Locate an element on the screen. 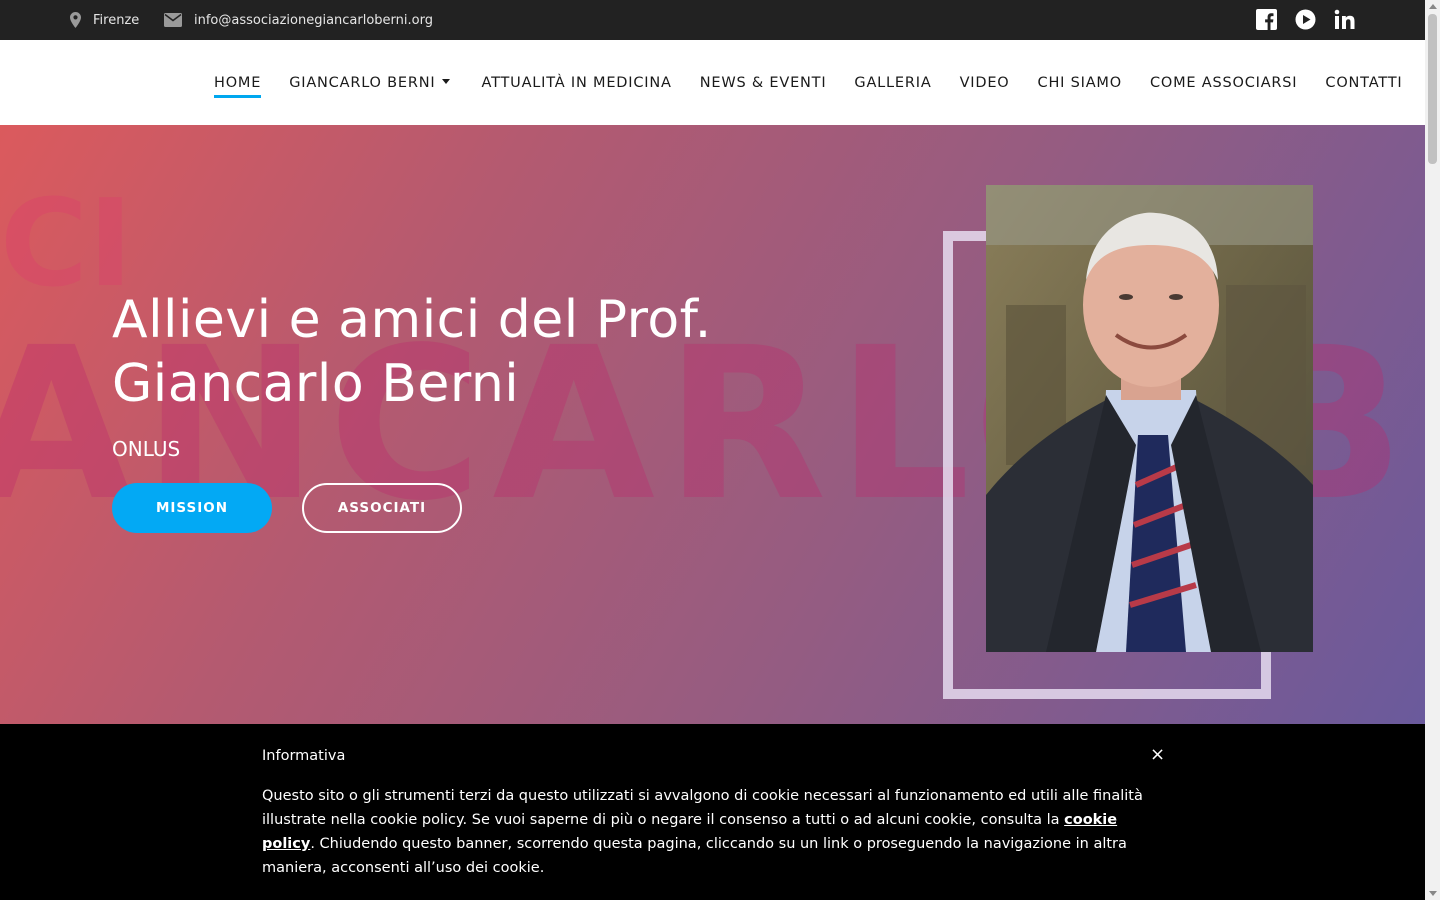 The height and width of the screenshot is (900, 1440). hero-title-line1: Allievi e amici del Prof. is located at coordinates (412, 320).